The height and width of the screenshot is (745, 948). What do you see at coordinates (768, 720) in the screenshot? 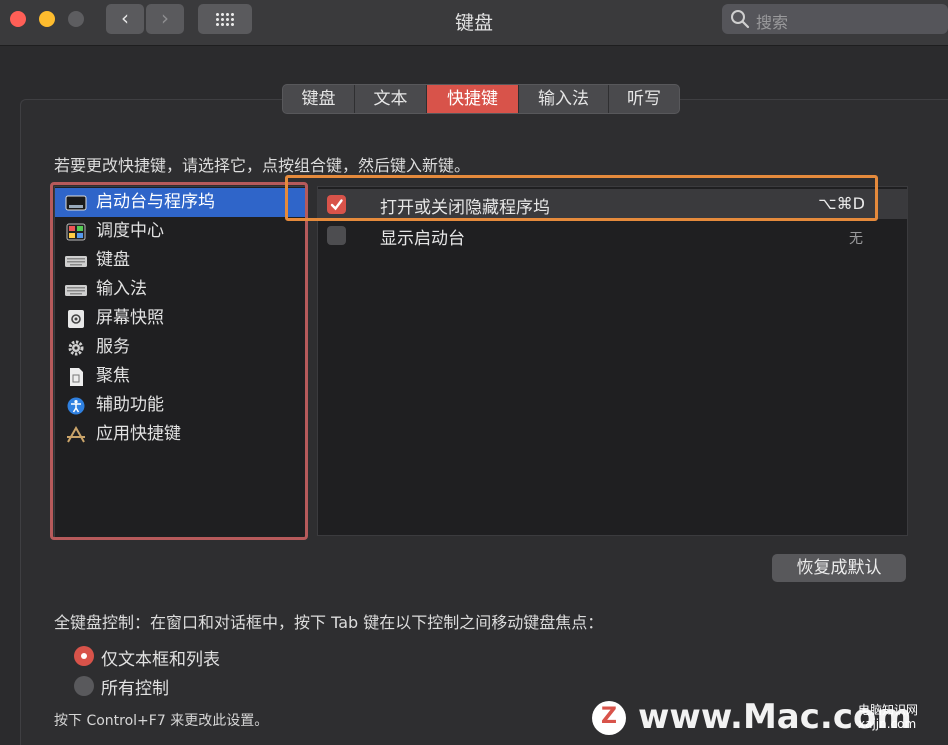
I see `watermark: Z www.Mac.com 电脑知识网 xajjn.com` at bounding box center [768, 720].